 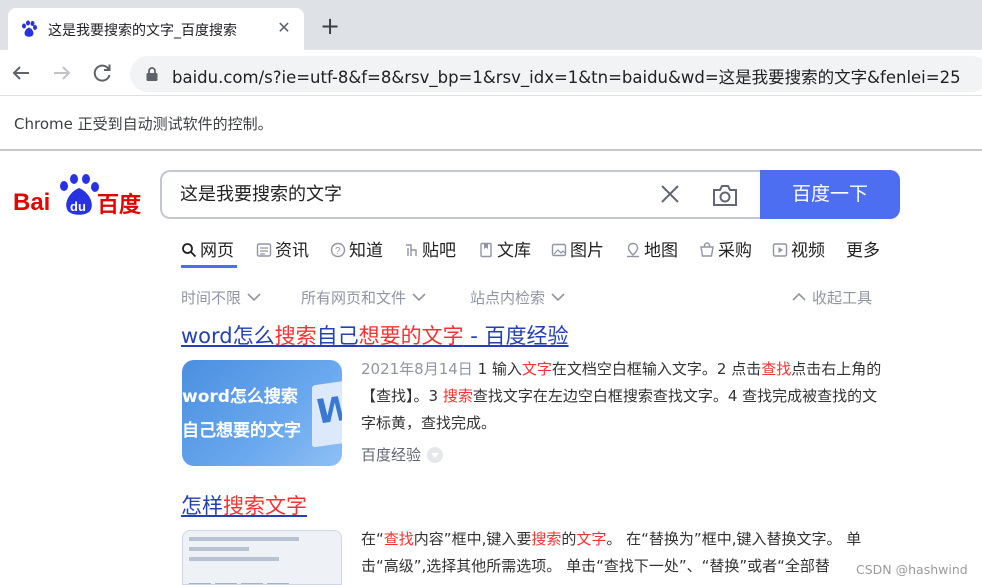 I want to click on tab-cart: 采购, so click(x=725, y=248).